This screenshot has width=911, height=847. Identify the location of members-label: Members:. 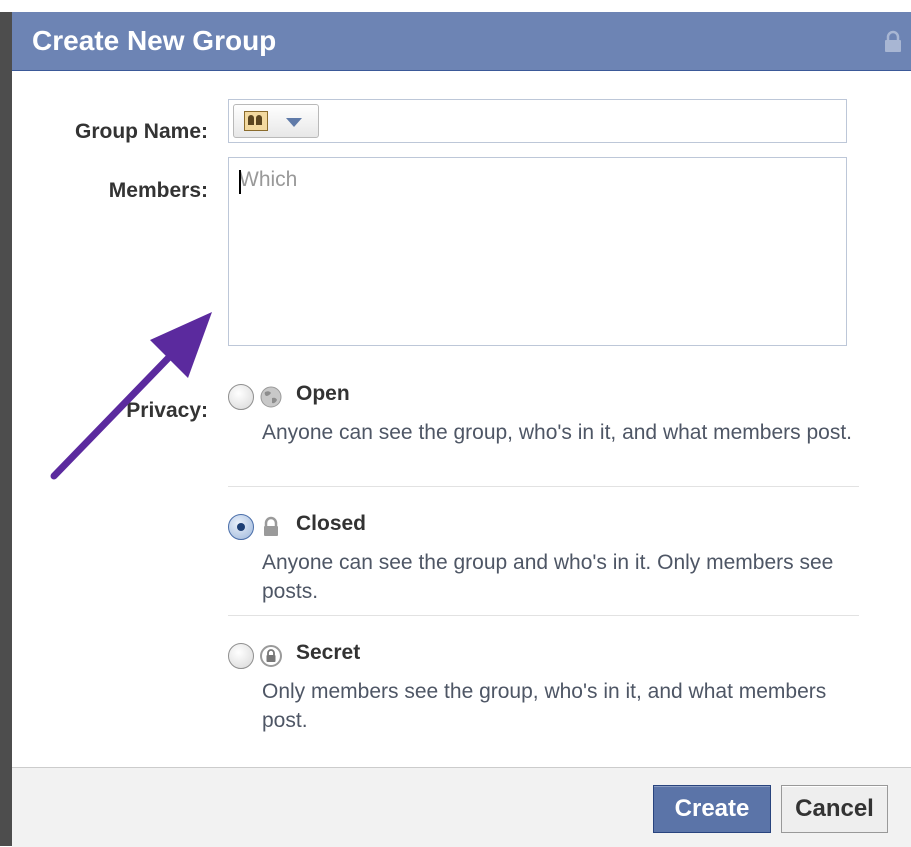
(158, 190).